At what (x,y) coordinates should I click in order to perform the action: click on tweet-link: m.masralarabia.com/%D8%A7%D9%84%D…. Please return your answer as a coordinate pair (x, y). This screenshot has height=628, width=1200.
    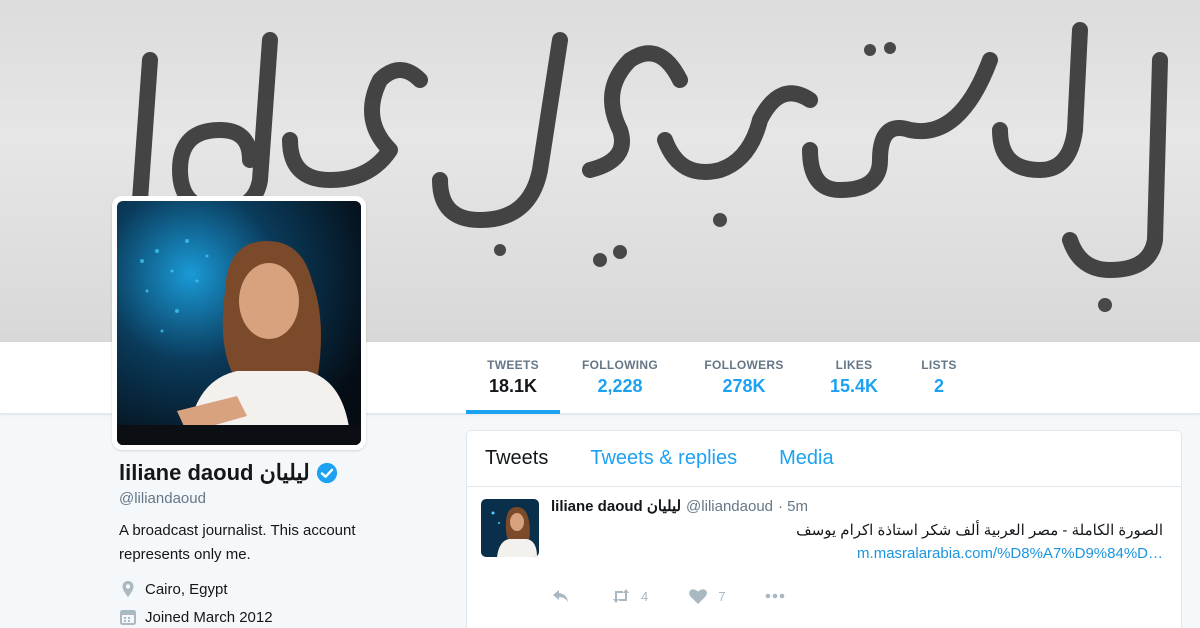
    Looking at the image, I should click on (857, 553).